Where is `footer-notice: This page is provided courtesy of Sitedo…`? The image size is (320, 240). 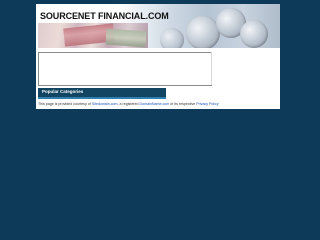
footer-notice: This page is provided courtesy of Sitedo… is located at coordinates (158, 104).